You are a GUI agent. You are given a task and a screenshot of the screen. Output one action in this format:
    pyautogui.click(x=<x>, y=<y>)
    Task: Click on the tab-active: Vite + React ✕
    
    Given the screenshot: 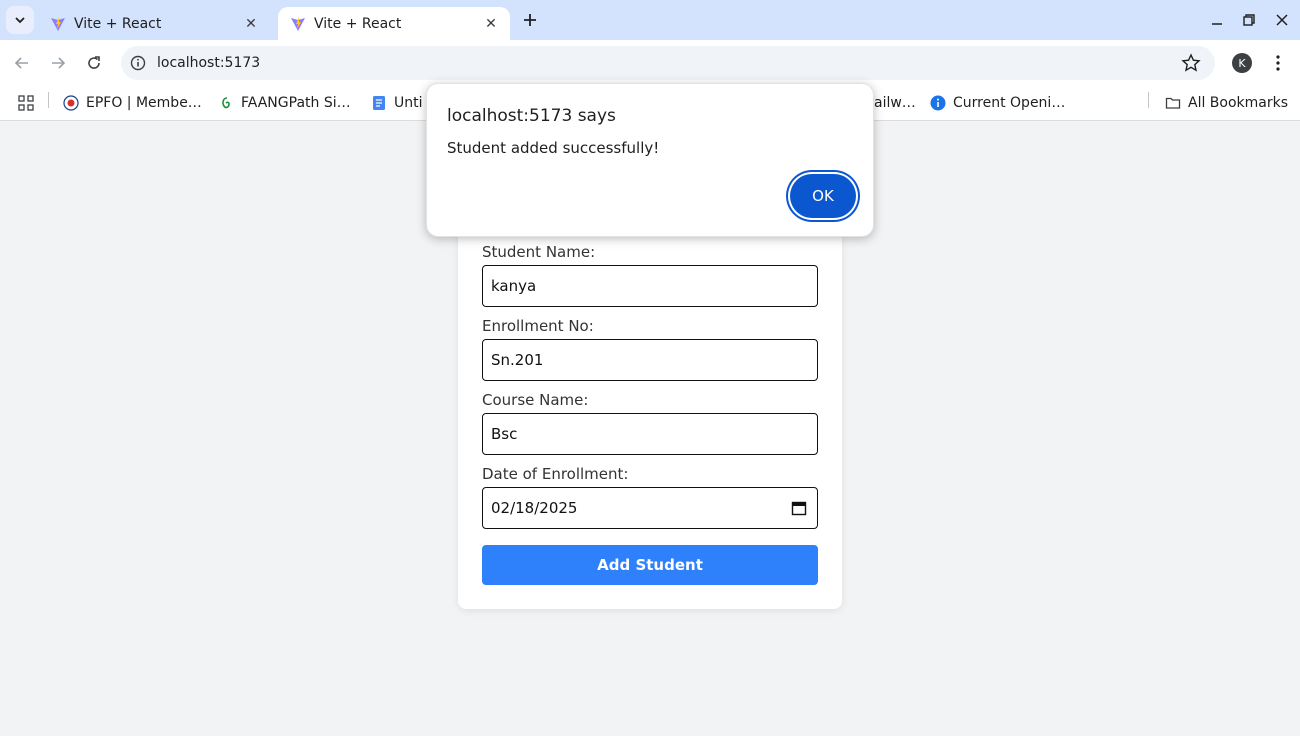 What is the action you would take?
    pyautogui.click(x=394, y=23)
    